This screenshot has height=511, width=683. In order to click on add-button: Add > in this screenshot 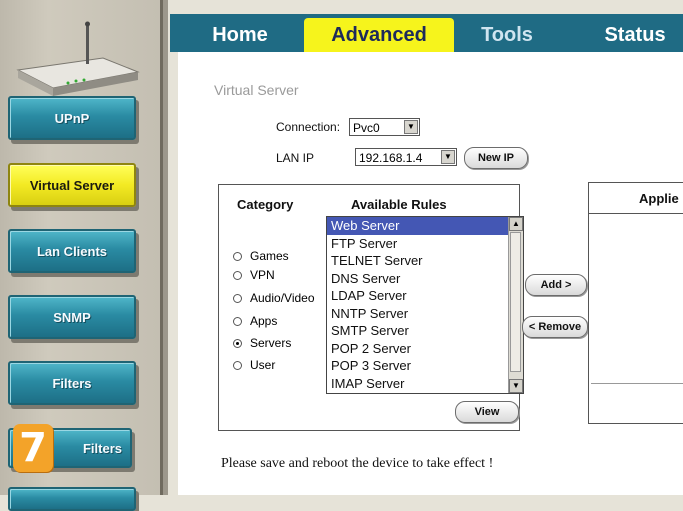, I will do `click(556, 285)`.